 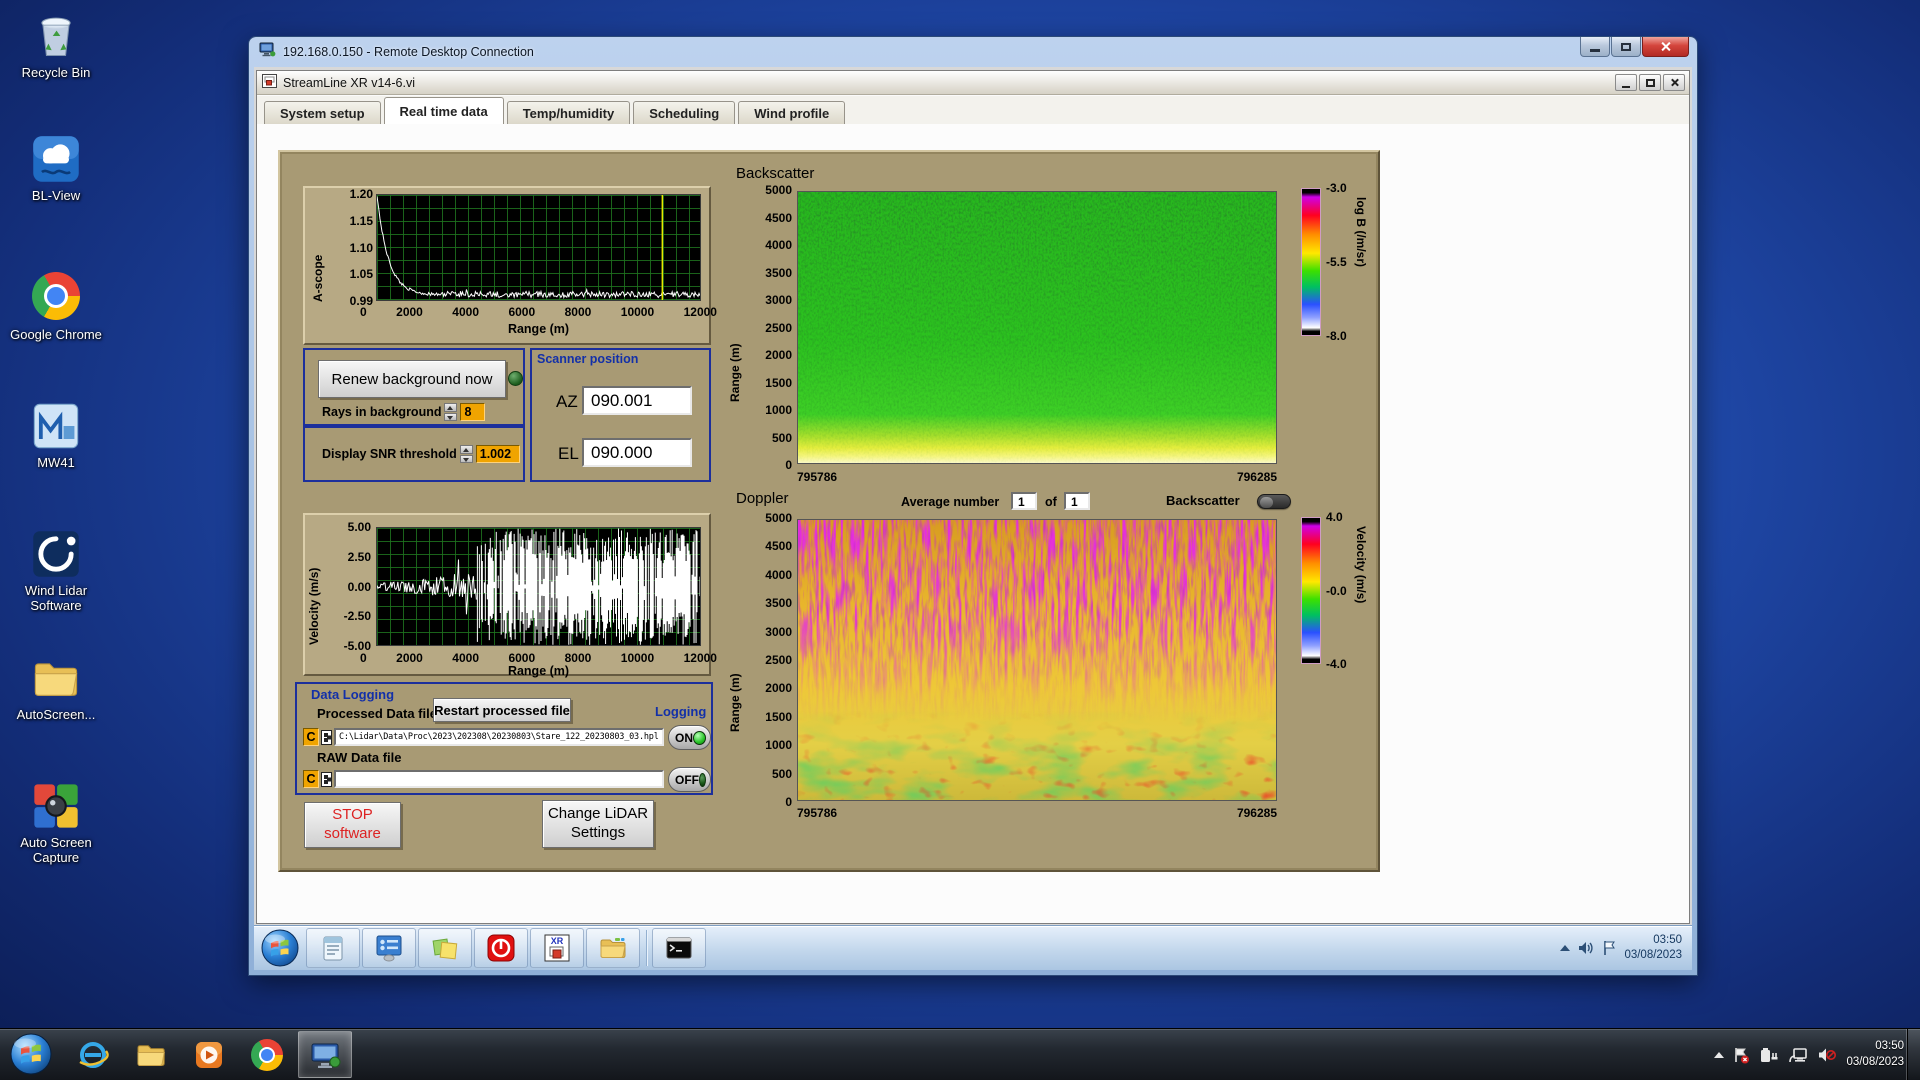 I want to click on az-value-field: 090.001, so click(x=637, y=400).